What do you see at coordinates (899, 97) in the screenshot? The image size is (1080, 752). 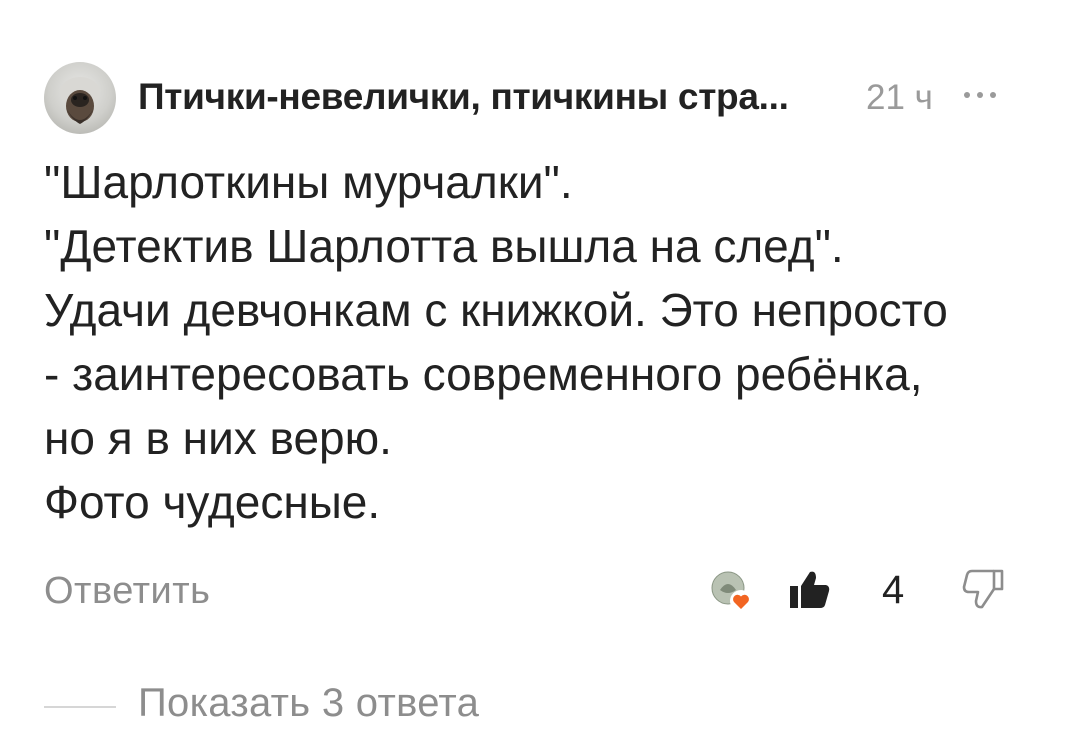 I see `comment-timestamp: 21 ч` at bounding box center [899, 97].